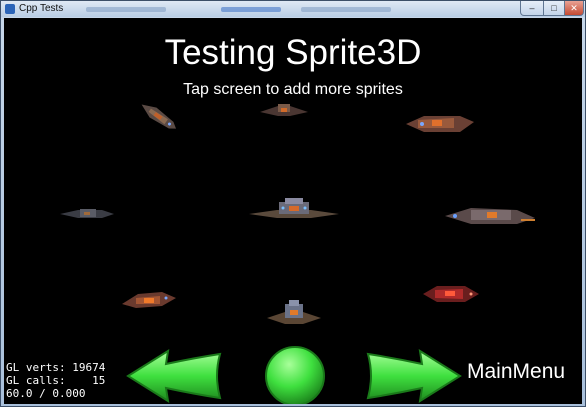  I want to click on gl-calls: GL calls: 15, so click(56, 380).